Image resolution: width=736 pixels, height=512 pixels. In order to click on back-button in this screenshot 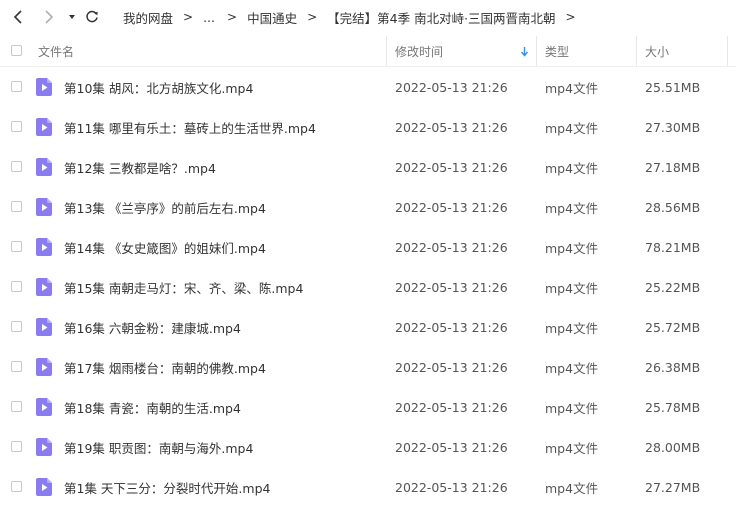, I will do `click(19, 17)`.